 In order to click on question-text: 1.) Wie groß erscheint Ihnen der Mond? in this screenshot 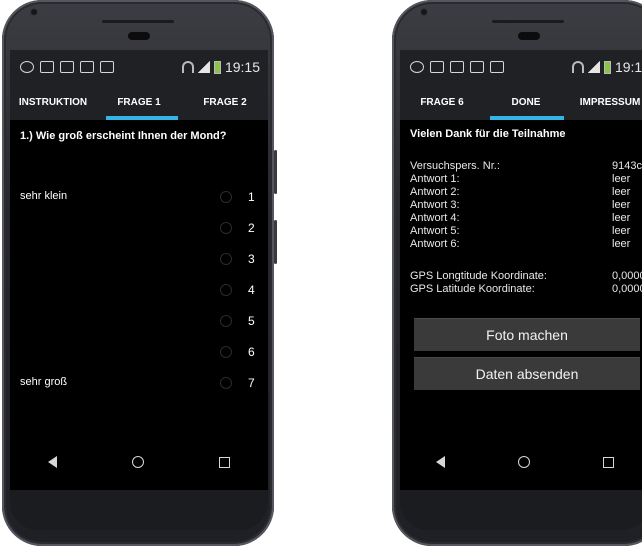, I will do `click(123, 136)`.